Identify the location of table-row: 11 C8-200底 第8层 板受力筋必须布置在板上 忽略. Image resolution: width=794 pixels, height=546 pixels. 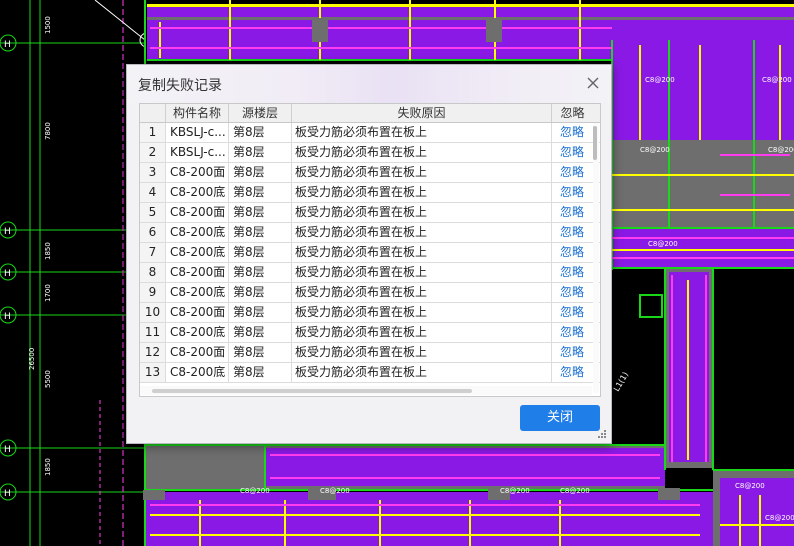
(370, 333).